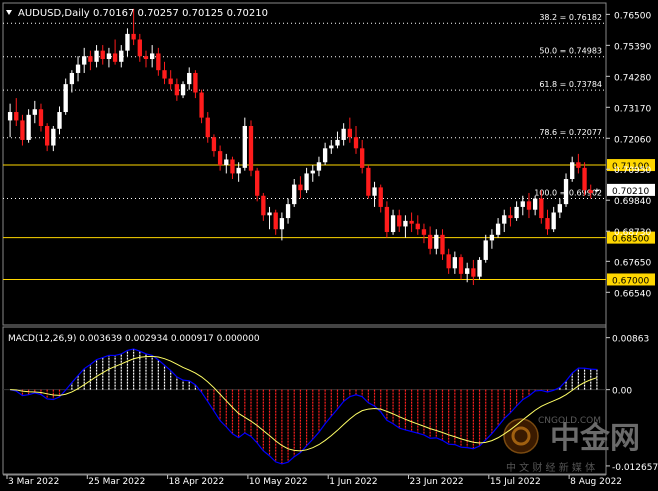 This screenshot has width=658, height=491. Describe the element at coordinates (278, 482) in the screenshot. I see `time-tick-label: 10 May 2022` at that location.